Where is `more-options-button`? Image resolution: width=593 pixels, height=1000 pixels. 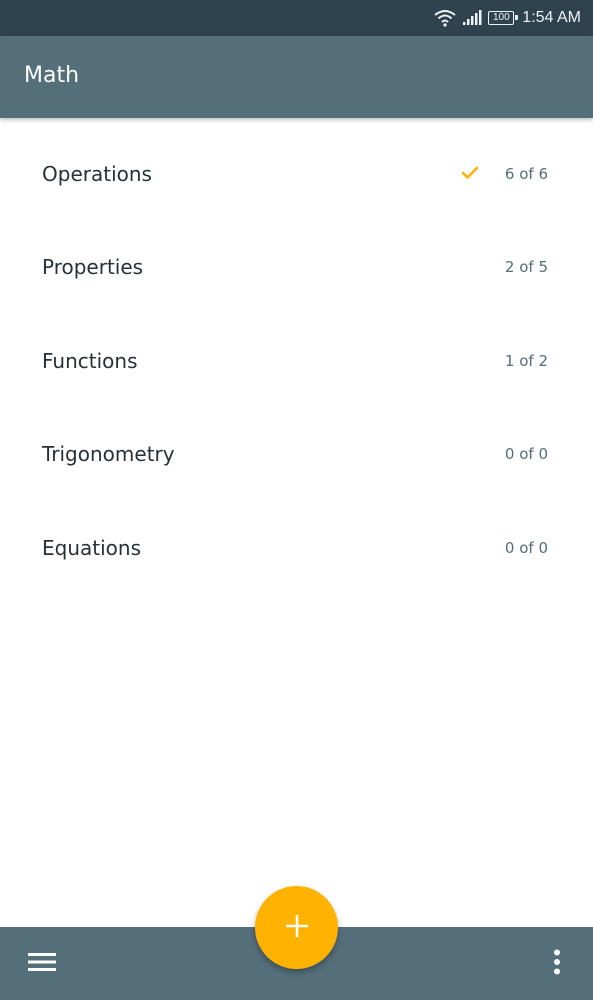 more-options-button is located at coordinates (557, 964).